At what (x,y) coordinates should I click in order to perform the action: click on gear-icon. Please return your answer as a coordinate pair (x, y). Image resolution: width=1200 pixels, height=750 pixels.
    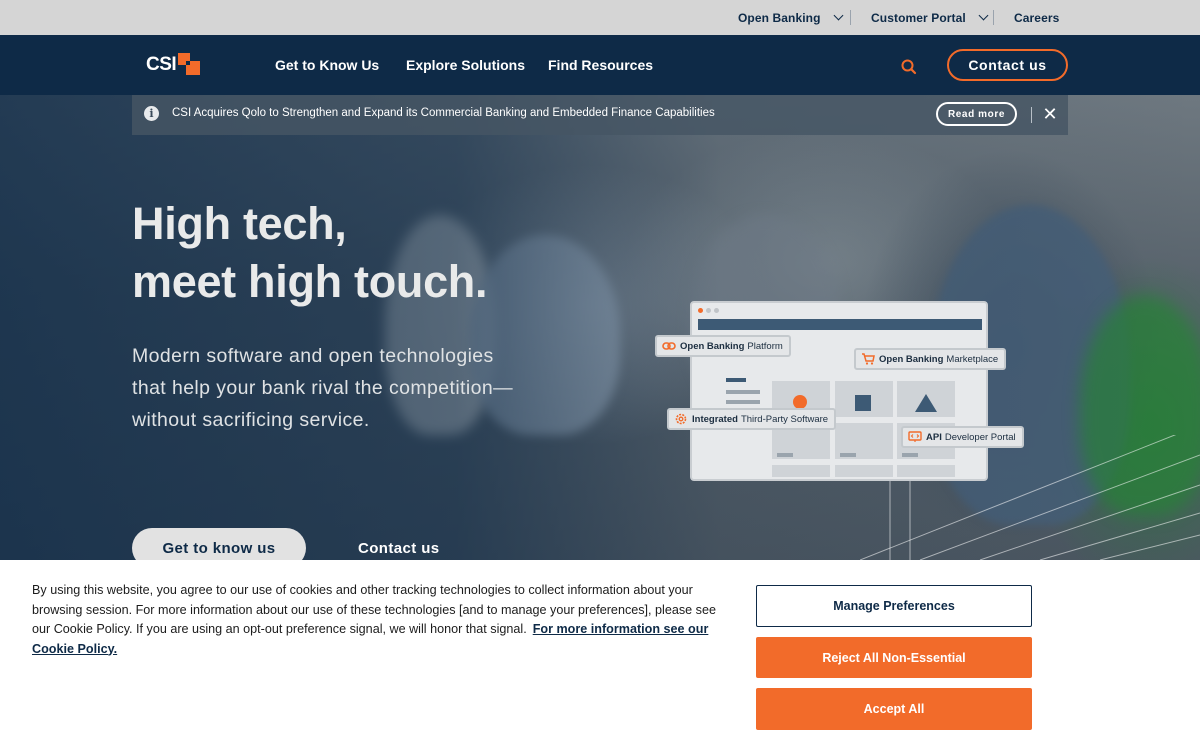
    Looking at the image, I should click on (681, 419).